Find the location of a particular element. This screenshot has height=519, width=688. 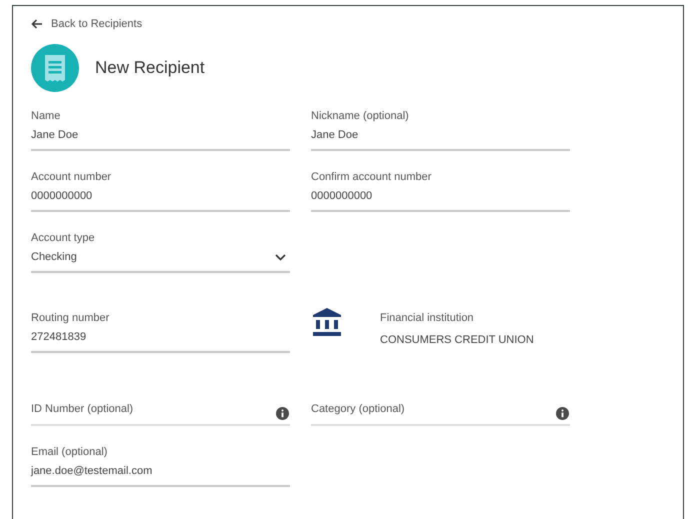

select-field: Account type Checking is located at coordinates (160, 251).